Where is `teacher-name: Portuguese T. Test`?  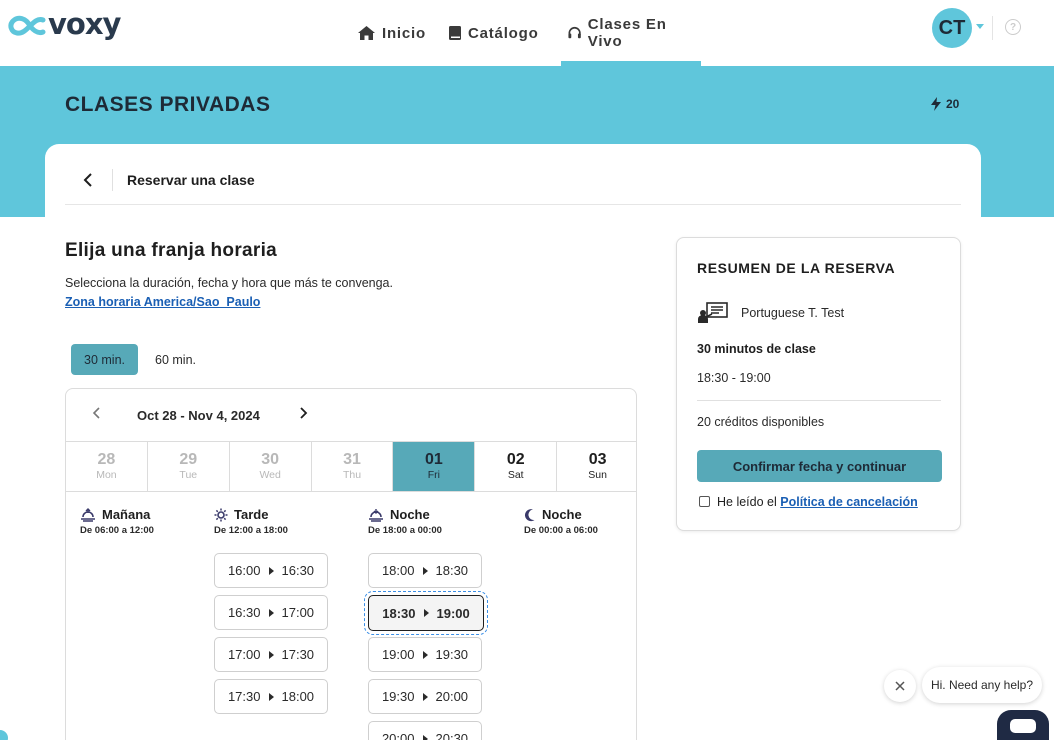 teacher-name: Portuguese T. Test is located at coordinates (793, 313).